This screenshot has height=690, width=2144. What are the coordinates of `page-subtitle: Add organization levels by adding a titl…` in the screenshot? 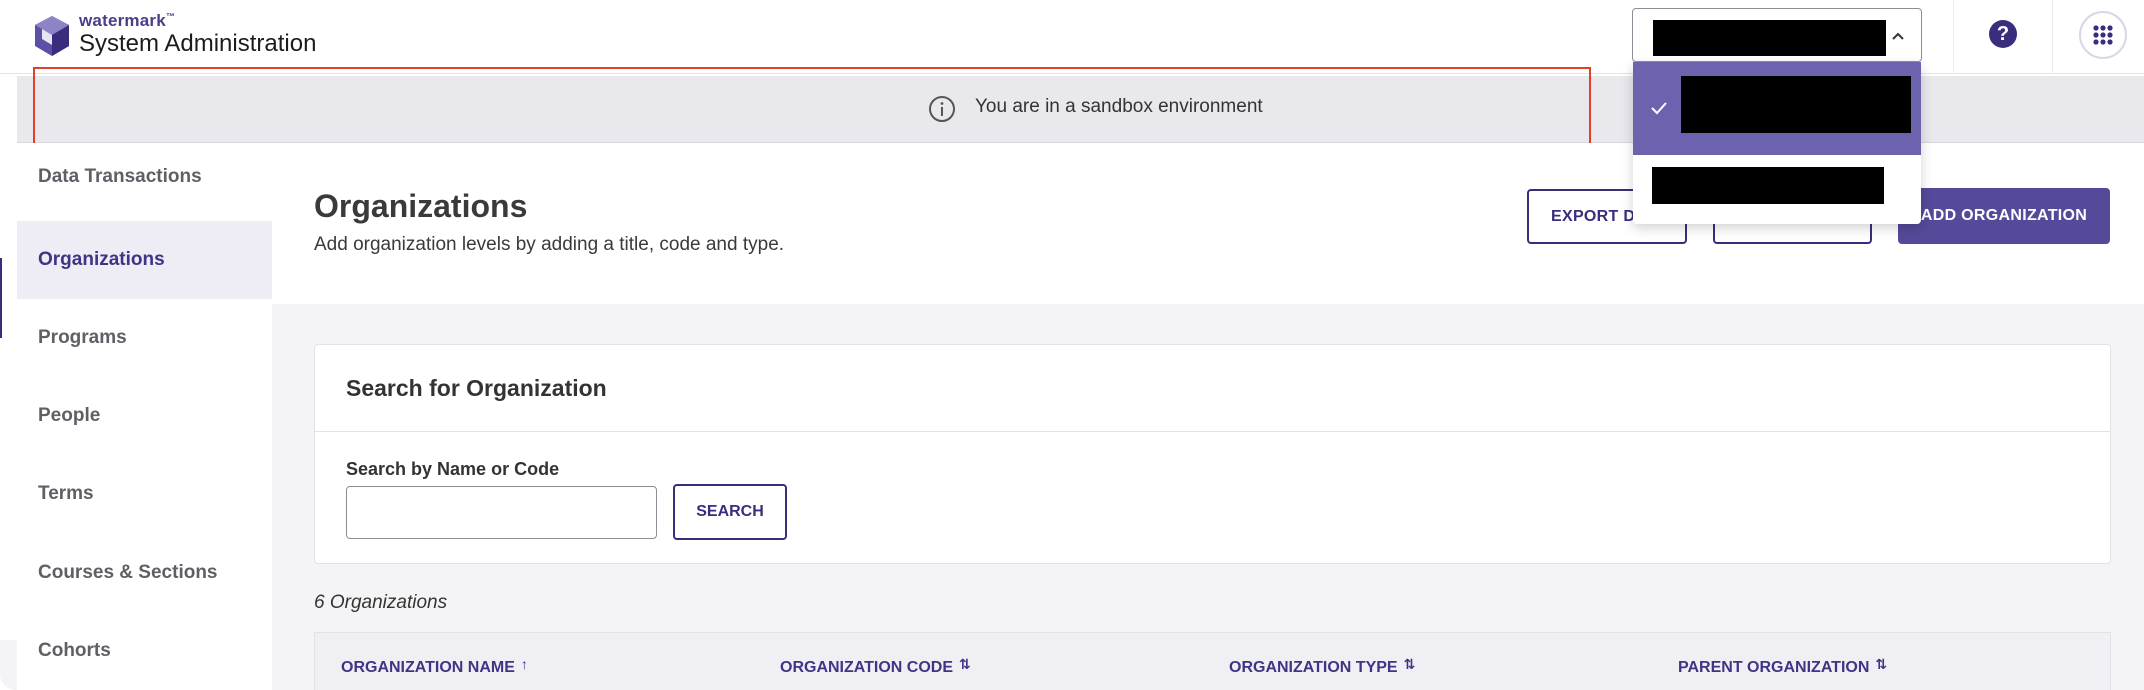 It's located at (549, 244).